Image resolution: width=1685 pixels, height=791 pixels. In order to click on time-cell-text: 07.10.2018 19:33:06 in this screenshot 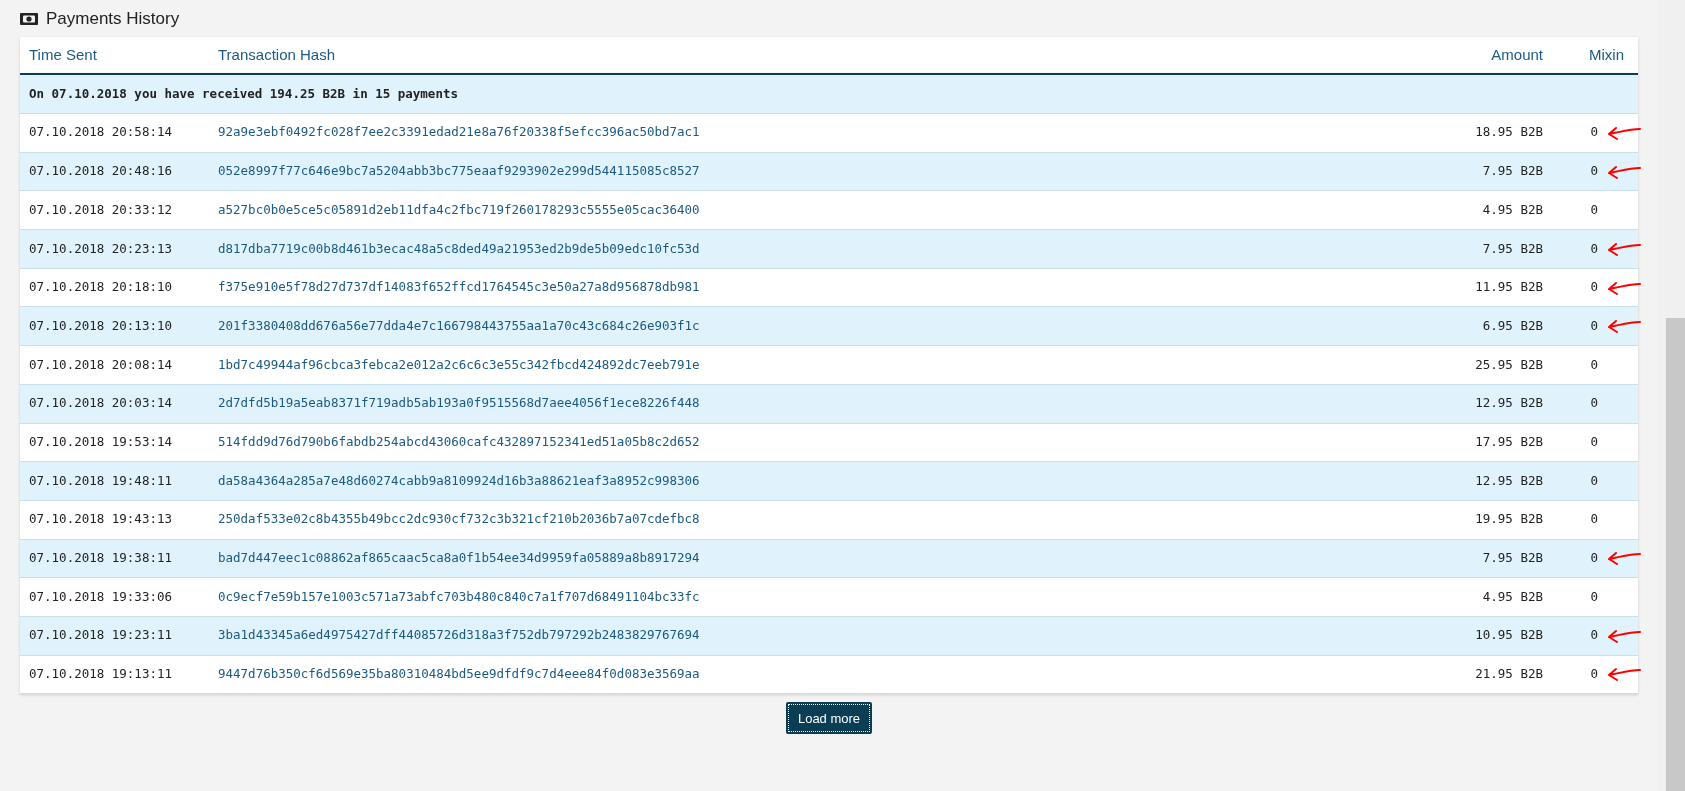, I will do `click(100, 596)`.